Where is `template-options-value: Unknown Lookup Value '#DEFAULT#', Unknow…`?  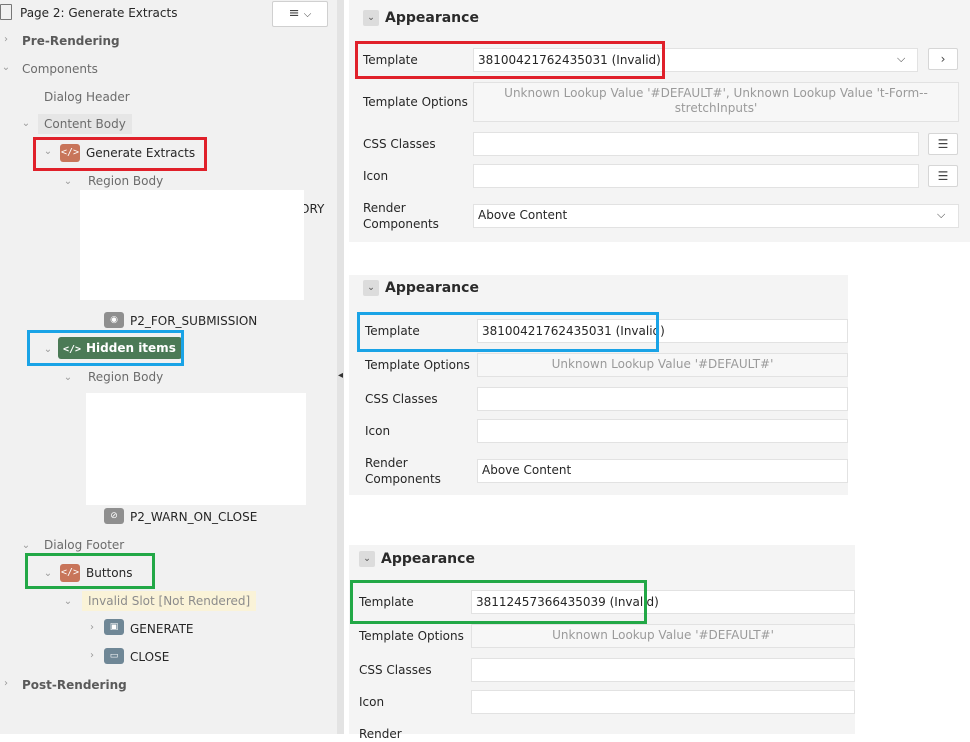 template-options-value: Unknown Lookup Value '#DEFAULT#', Unknow… is located at coordinates (716, 100).